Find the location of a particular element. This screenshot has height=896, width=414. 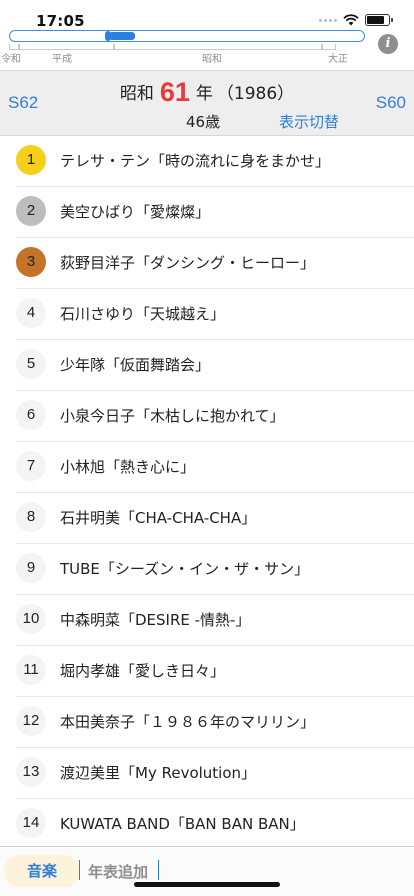

status-icons is located at coordinates (356, 20).